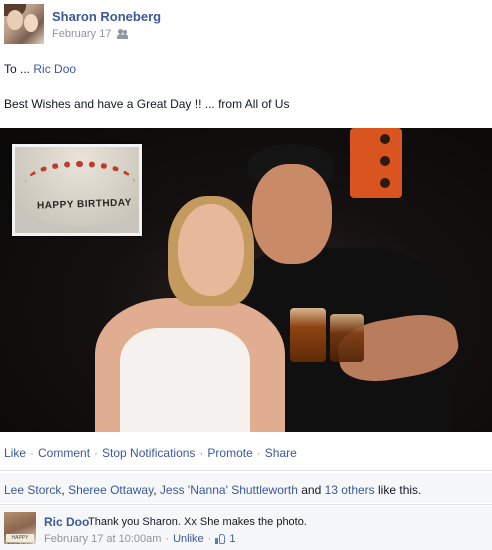 The image size is (492, 550). I want to click on unlike-link: Unlike, so click(188, 539).